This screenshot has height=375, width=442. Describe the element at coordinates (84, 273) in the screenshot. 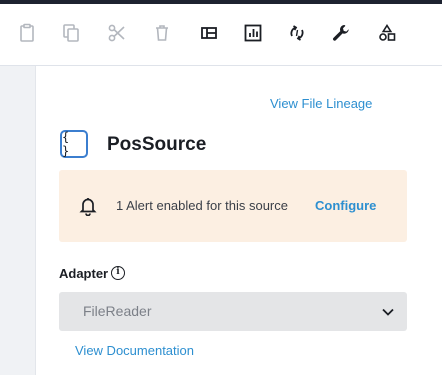

I see `adapter-label: Adapter` at that location.